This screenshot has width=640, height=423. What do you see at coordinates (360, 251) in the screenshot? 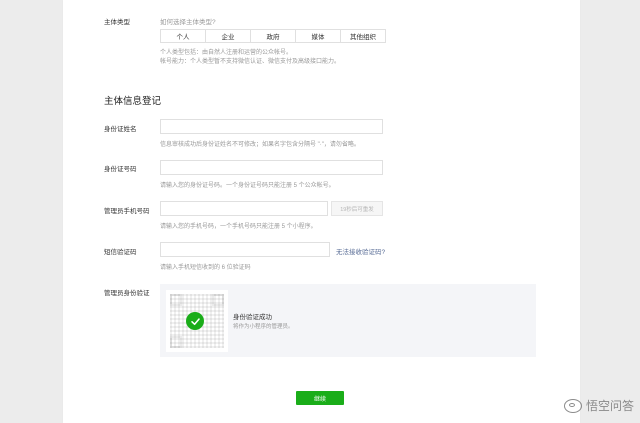
I see `no-code-link: 无法接收验证码?` at bounding box center [360, 251].